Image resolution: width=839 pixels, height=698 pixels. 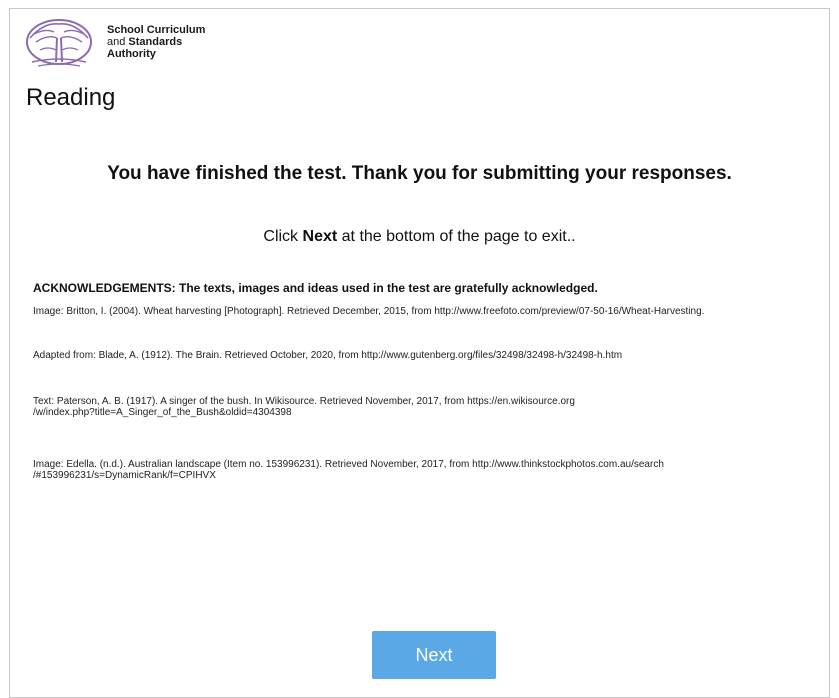 What do you see at coordinates (458, 236) in the screenshot?
I see `exit-instruction-suffix: at the bottom of the page to exit..` at bounding box center [458, 236].